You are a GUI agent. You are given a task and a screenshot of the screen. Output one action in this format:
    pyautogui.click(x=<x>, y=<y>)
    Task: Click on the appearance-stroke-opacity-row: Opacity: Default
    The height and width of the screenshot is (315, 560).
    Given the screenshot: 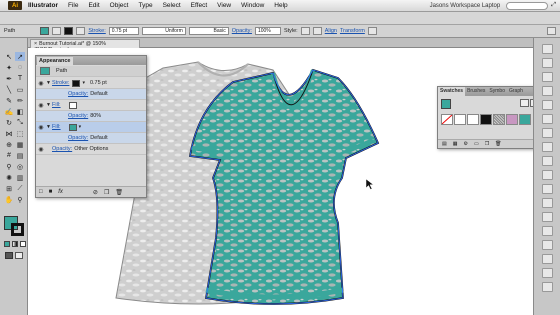 What is the action you would take?
    pyautogui.click(x=91, y=94)
    